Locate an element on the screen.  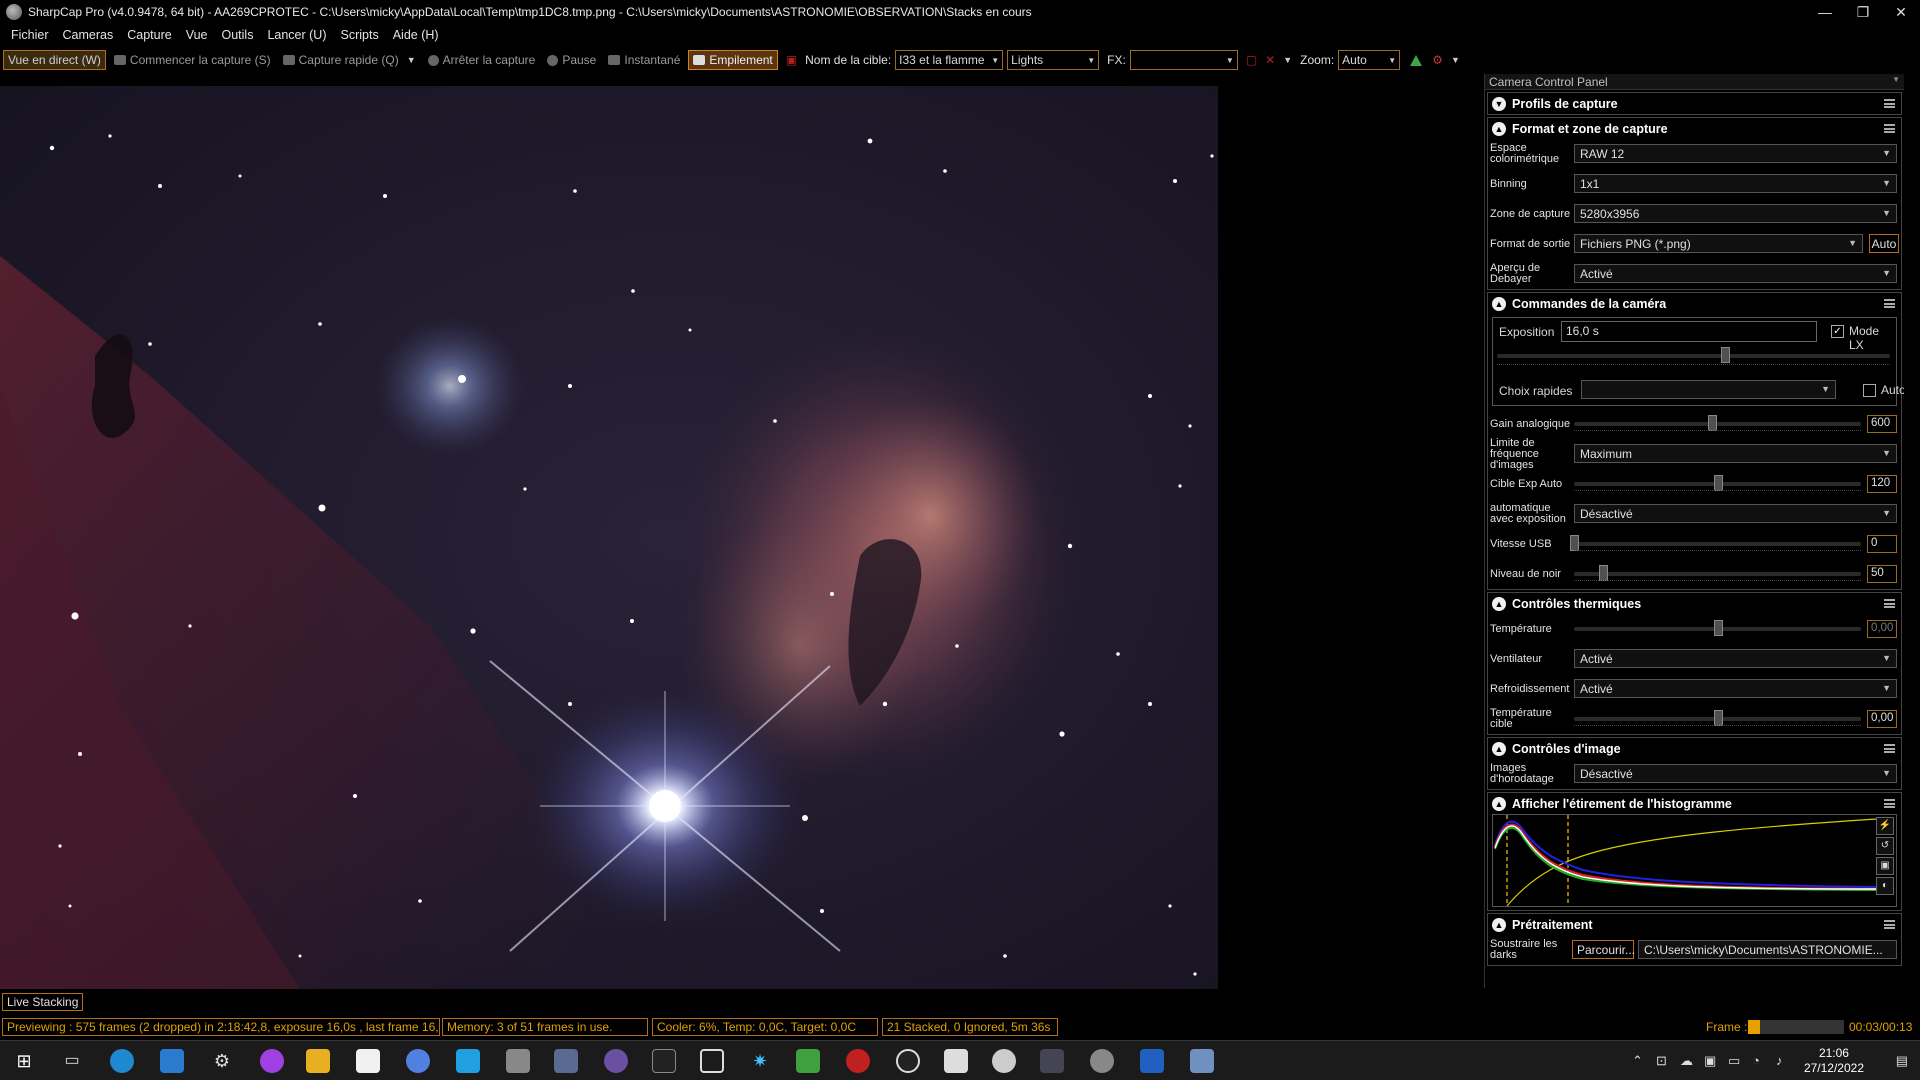
cloud-icon: ☁ is located at coordinates (1686, 1061).